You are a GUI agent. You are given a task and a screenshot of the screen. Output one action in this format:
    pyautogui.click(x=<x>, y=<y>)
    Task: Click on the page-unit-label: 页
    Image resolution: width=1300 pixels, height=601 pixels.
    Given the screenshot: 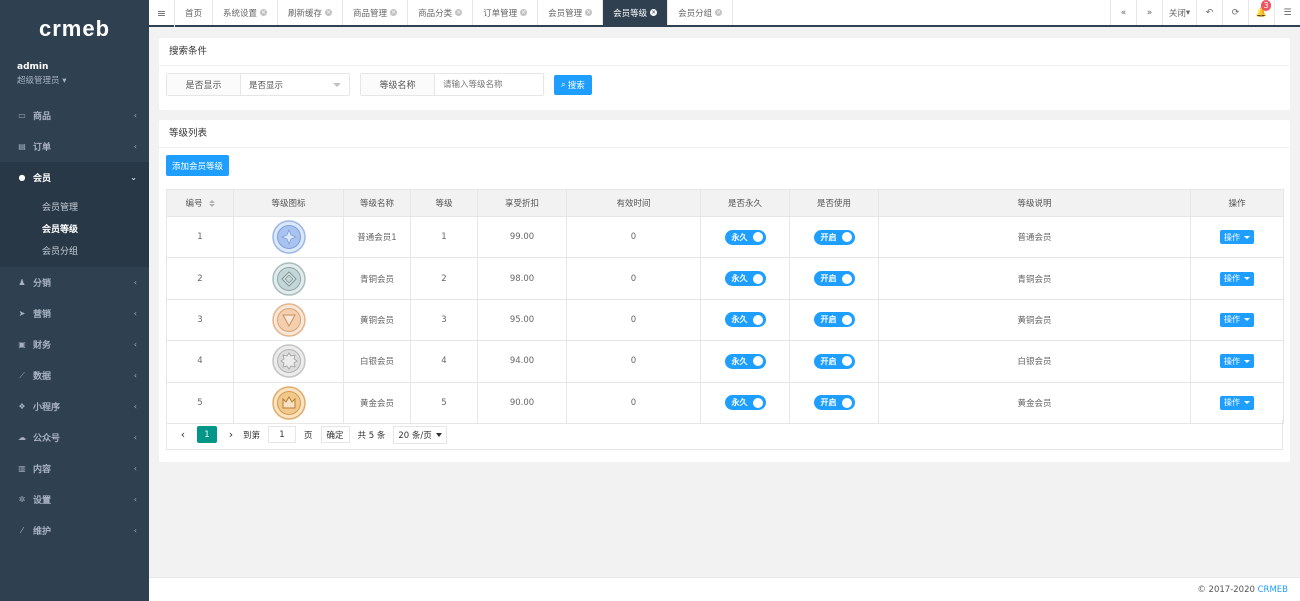 What is the action you would take?
    pyautogui.click(x=308, y=435)
    